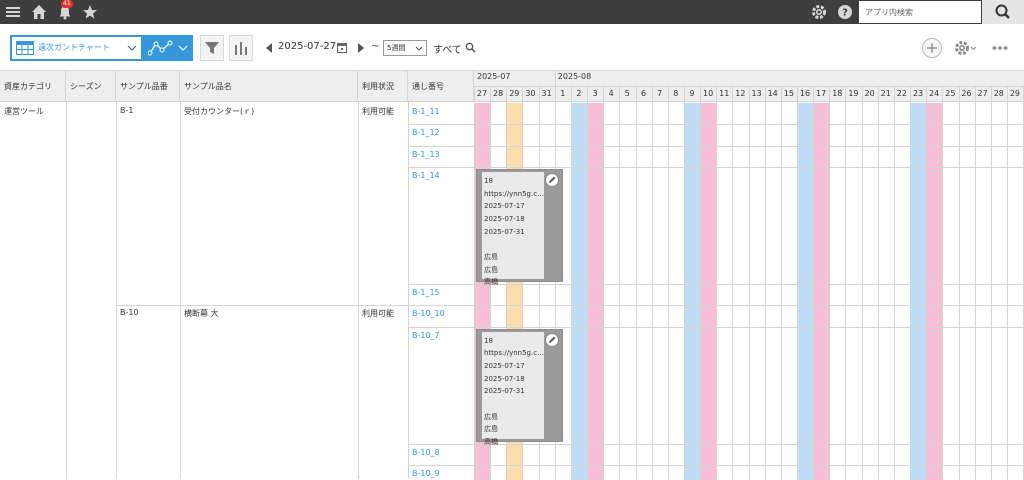  What do you see at coordinates (918, 93) in the screenshot?
I see `day-label: 23` at bounding box center [918, 93].